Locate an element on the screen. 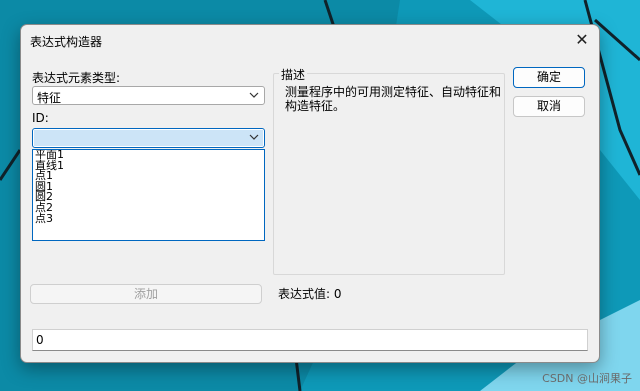 This screenshot has height=391, width=640. id-dropdown-list: 平面1 直线1 点1 圆1 圆2 点2 点3 is located at coordinates (148, 195).